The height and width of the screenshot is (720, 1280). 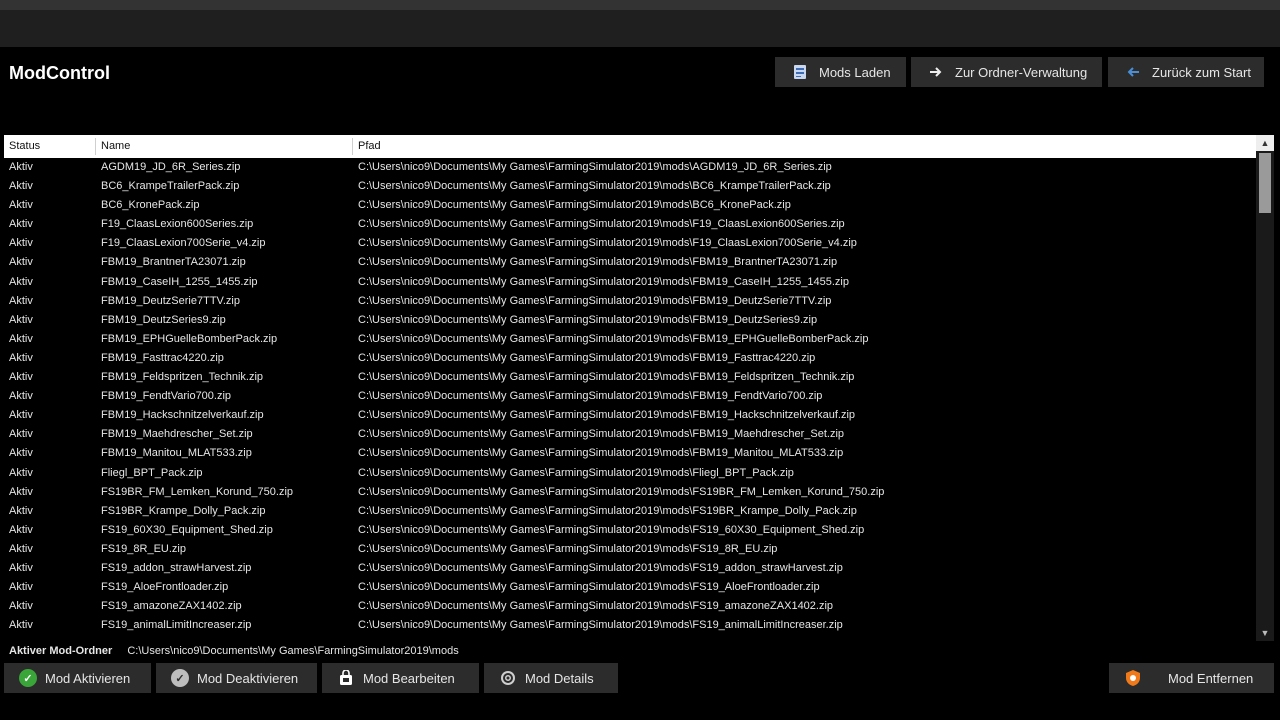 What do you see at coordinates (1265, 388) in the screenshot?
I see `vertical-scrollbar: ▲ ▼` at bounding box center [1265, 388].